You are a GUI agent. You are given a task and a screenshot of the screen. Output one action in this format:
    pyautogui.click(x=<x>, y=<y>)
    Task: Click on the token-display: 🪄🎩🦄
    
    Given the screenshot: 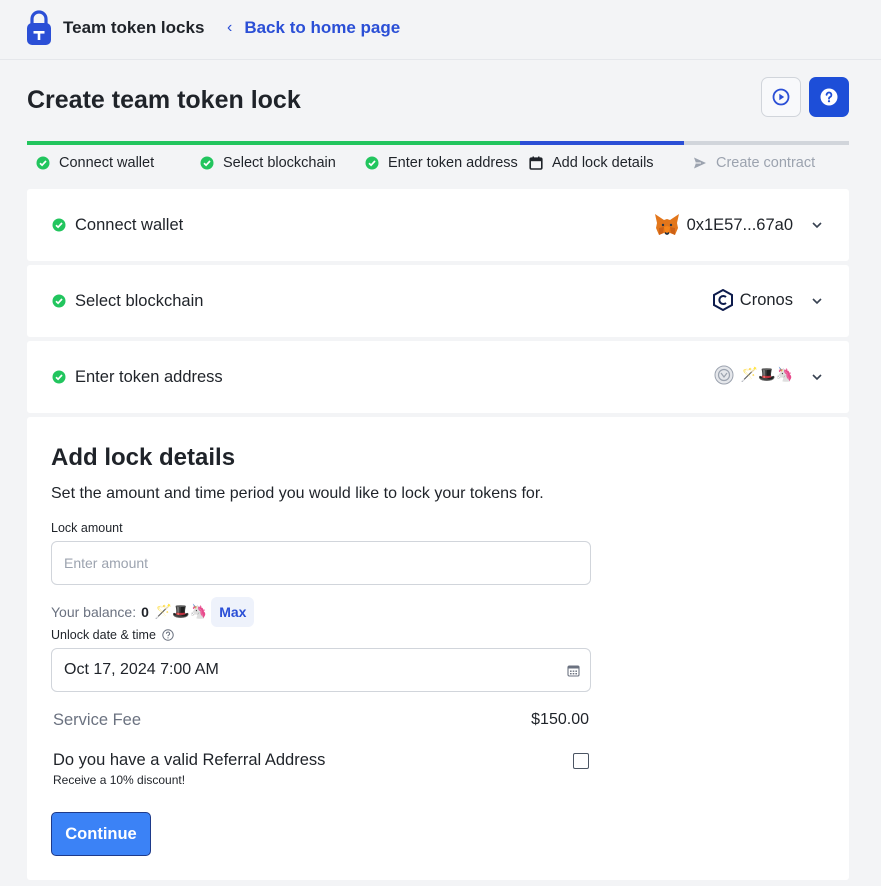 What is the action you would take?
    pyautogui.click(x=753, y=375)
    